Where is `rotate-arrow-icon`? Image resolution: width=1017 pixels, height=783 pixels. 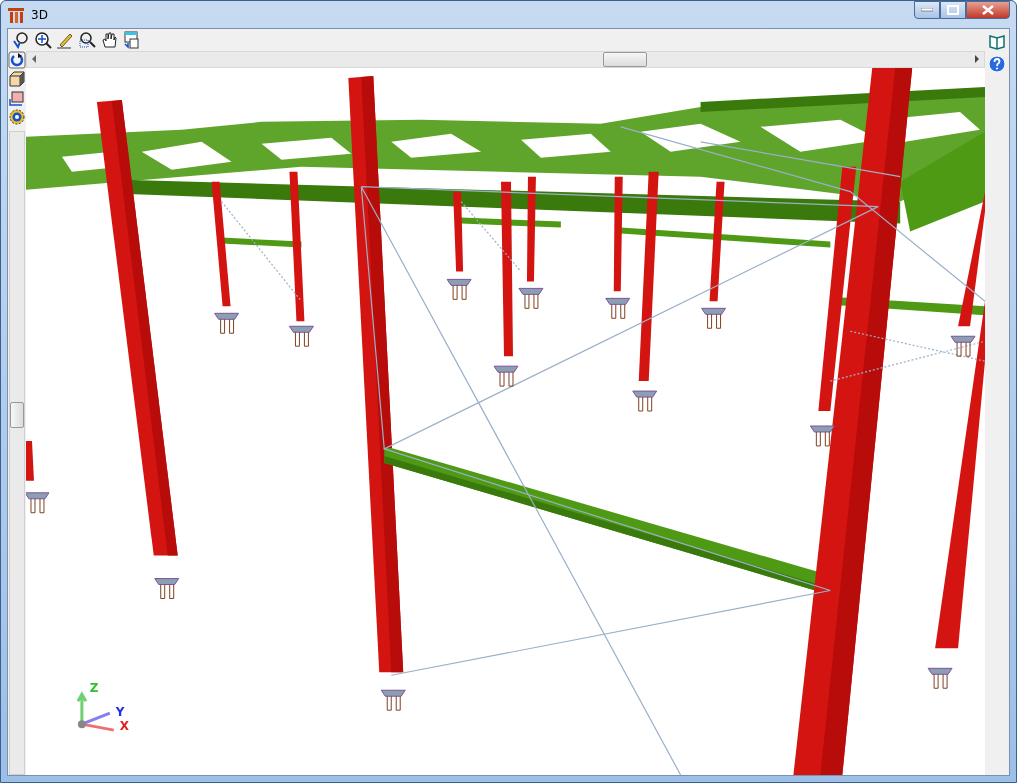 rotate-arrow-icon is located at coordinates (17, 60).